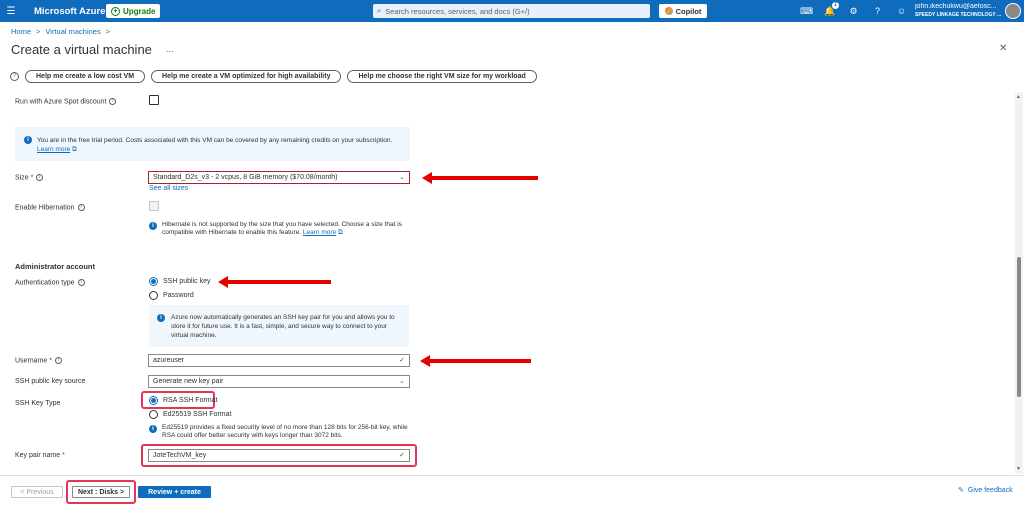  I want to click on radio-password: Password, so click(171, 295).